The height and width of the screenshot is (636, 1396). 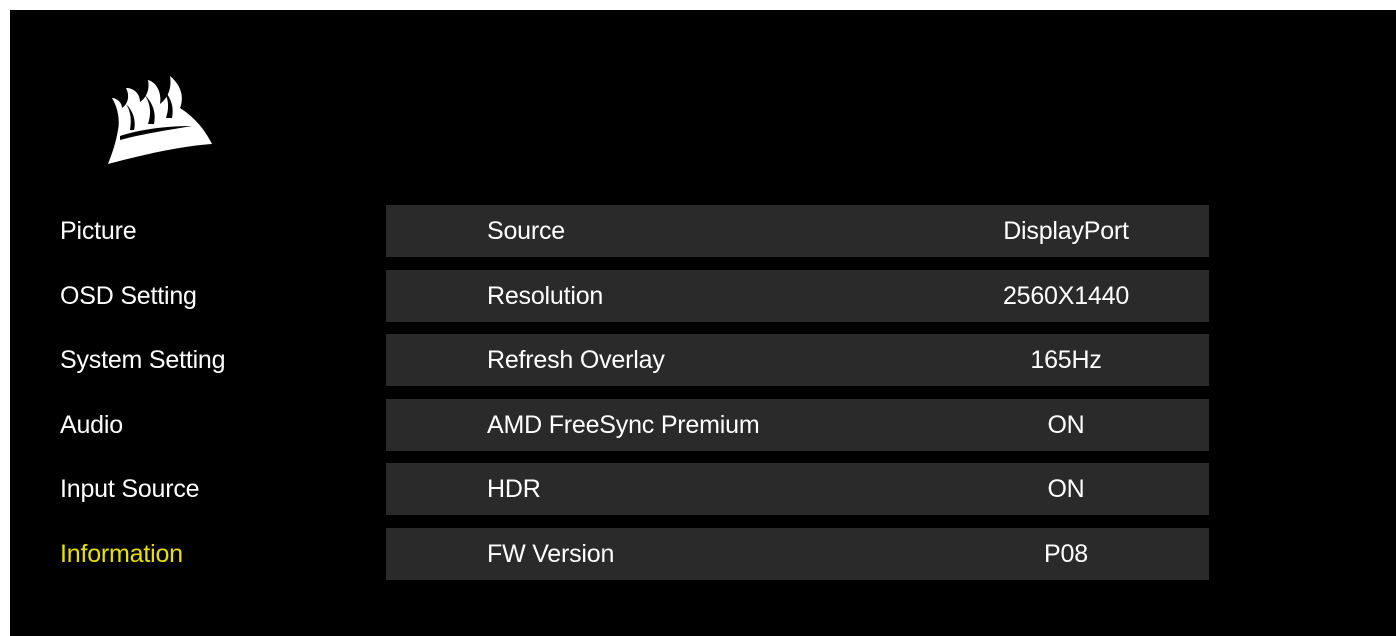 I want to click on info-label: Source, so click(x=526, y=231).